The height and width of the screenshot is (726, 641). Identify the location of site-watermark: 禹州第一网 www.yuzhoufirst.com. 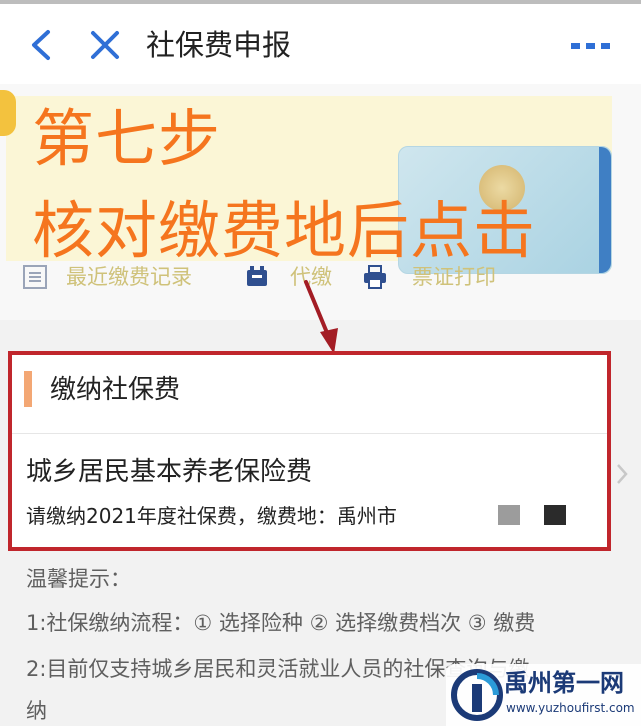
(543, 695).